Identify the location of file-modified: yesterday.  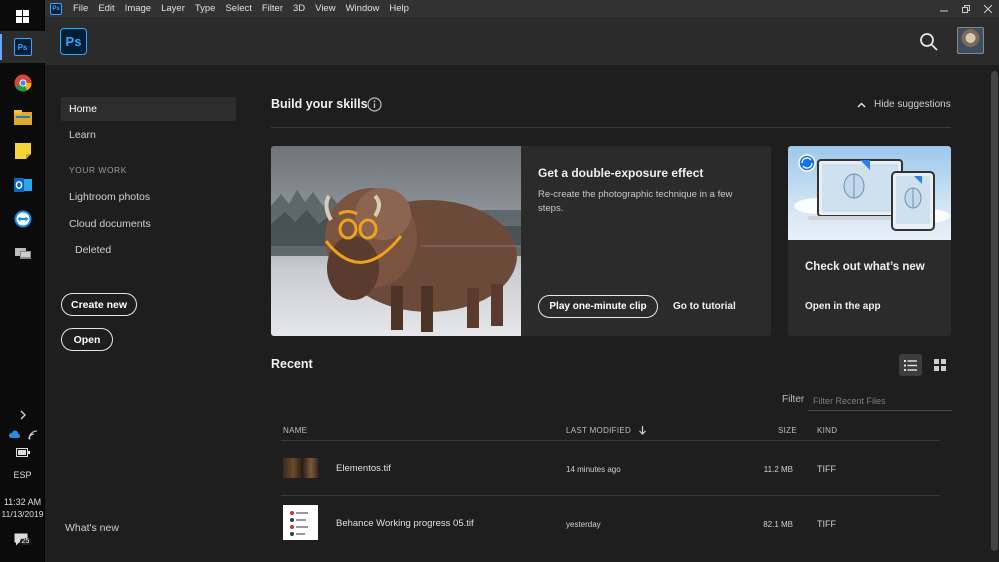
(583, 524).